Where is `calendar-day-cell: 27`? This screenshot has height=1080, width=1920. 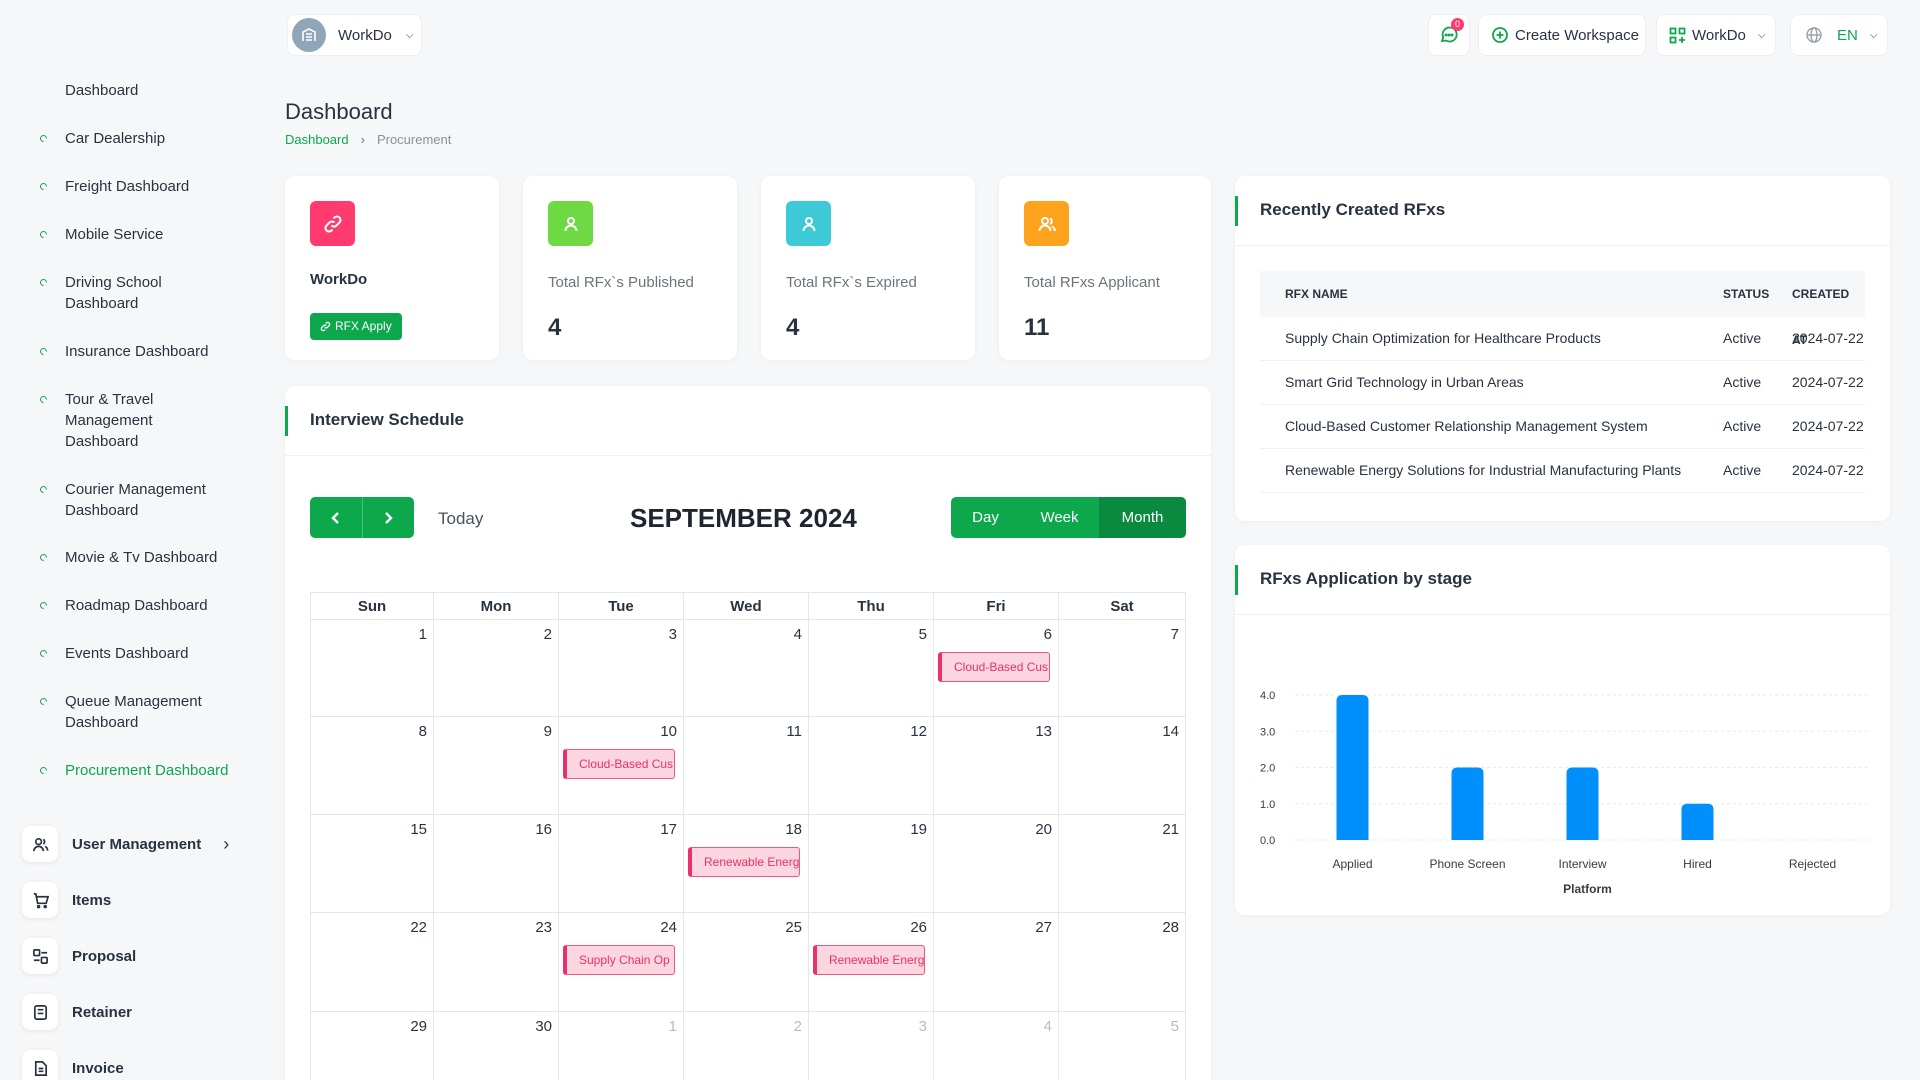
calendar-day-cell: 27 is located at coordinates (996, 962).